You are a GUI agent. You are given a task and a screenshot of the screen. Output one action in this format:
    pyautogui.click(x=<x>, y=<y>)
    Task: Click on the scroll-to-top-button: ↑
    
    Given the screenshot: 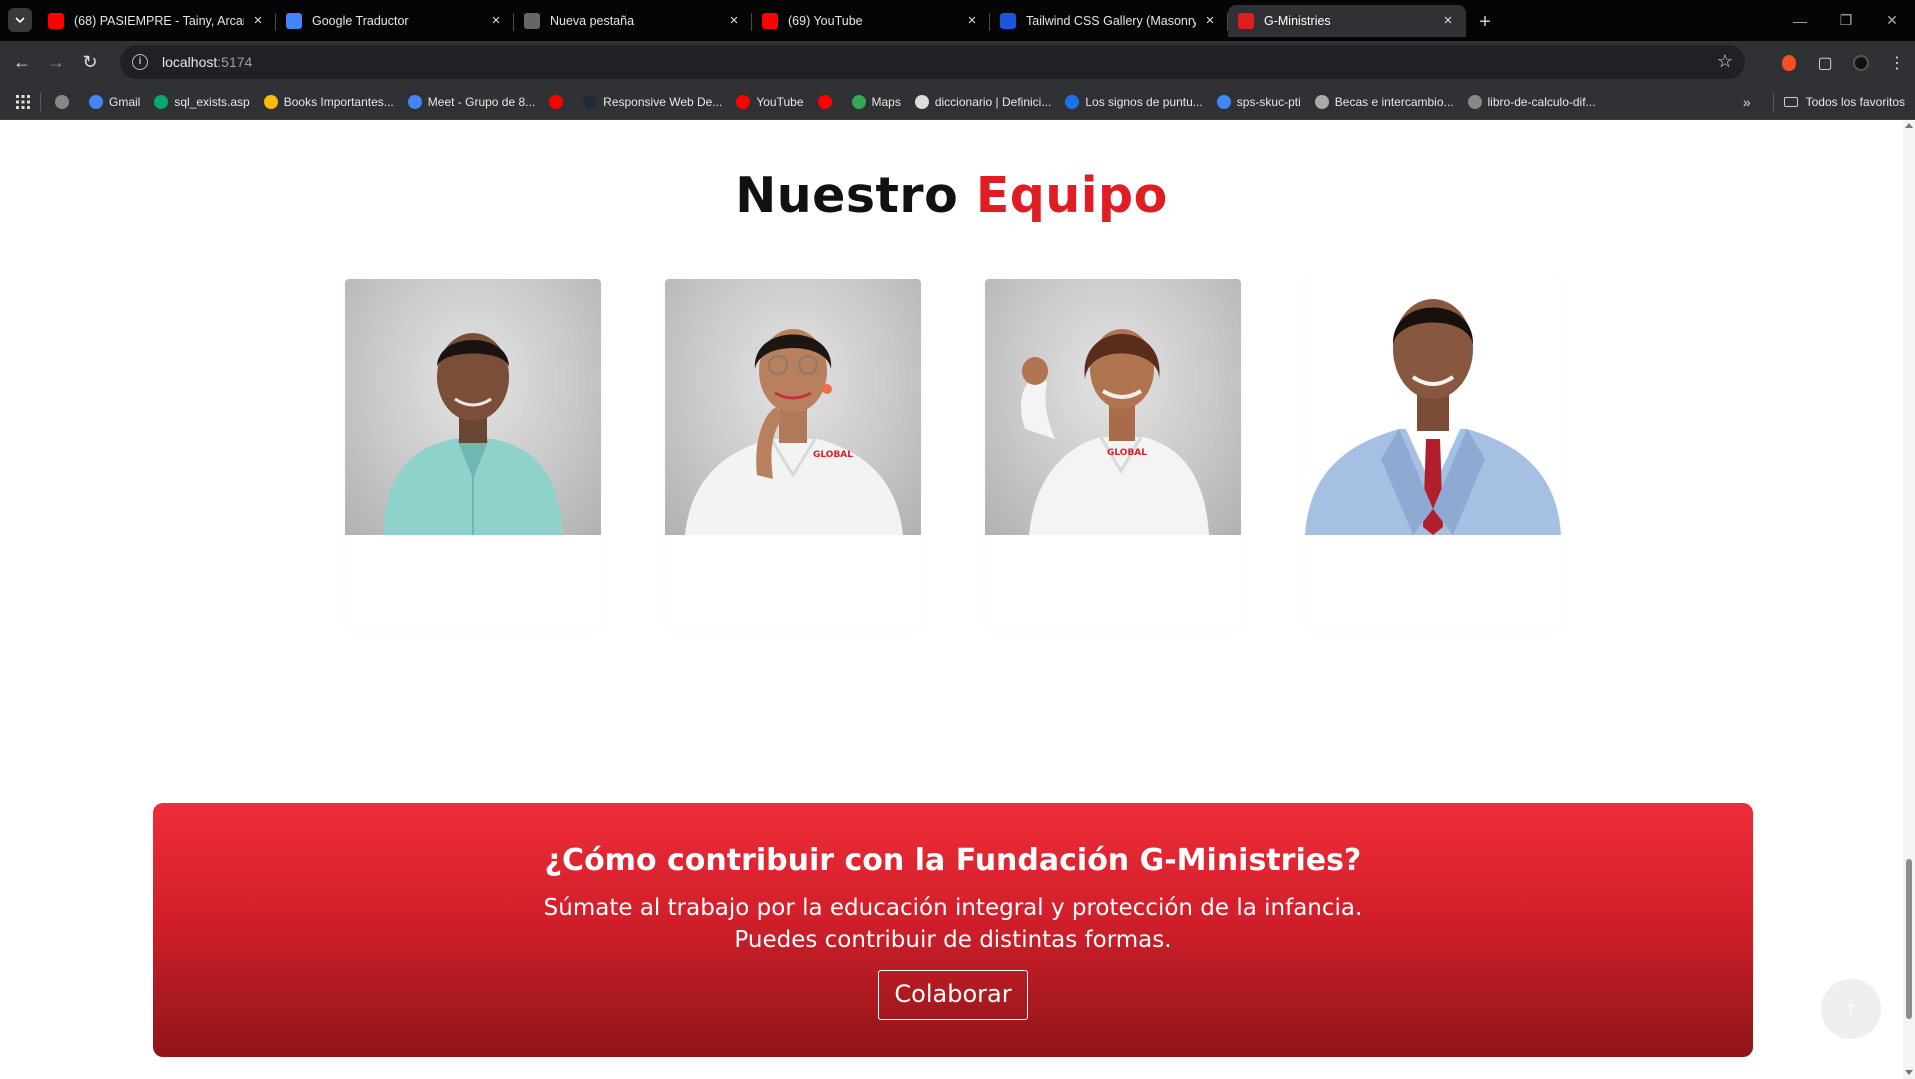 What is the action you would take?
    pyautogui.click(x=1851, y=1009)
    